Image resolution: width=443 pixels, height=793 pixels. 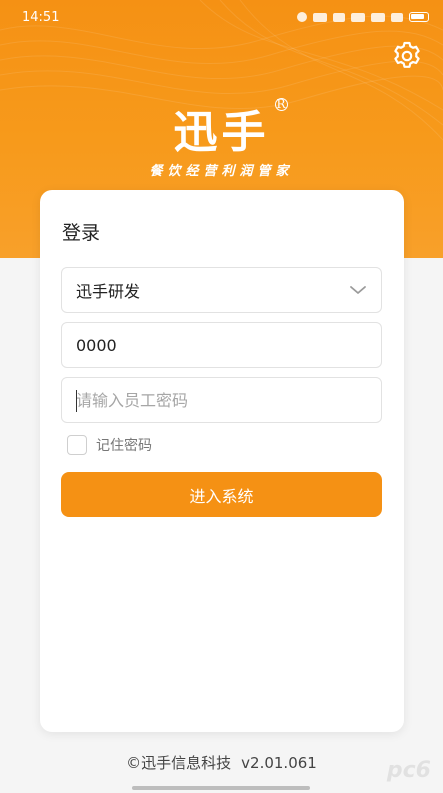 What do you see at coordinates (124, 446) in the screenshot?
I see `remember-label: 记住密码` at bounding box center [124, 446].